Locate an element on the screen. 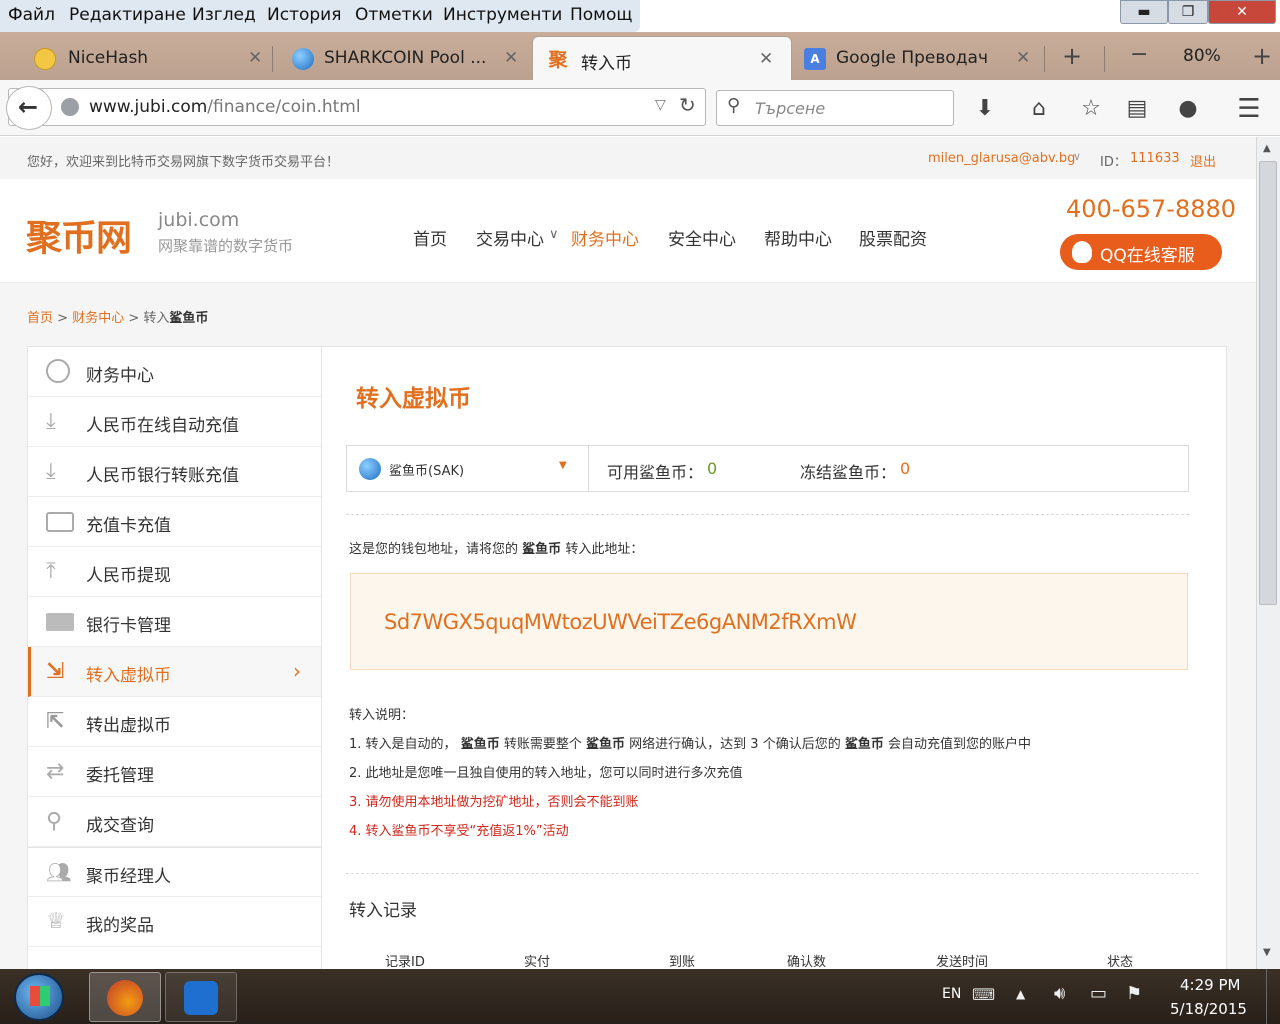  reading-list-icon: ▤ is located at coordinates (1137, 109).